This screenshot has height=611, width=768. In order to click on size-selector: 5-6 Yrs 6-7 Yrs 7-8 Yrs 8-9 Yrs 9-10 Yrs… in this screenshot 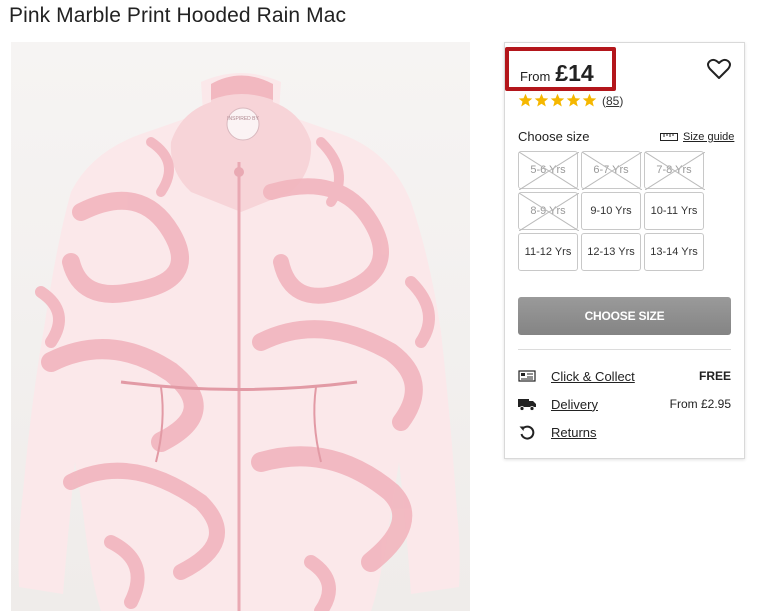, I will do `click(611, 211)`.